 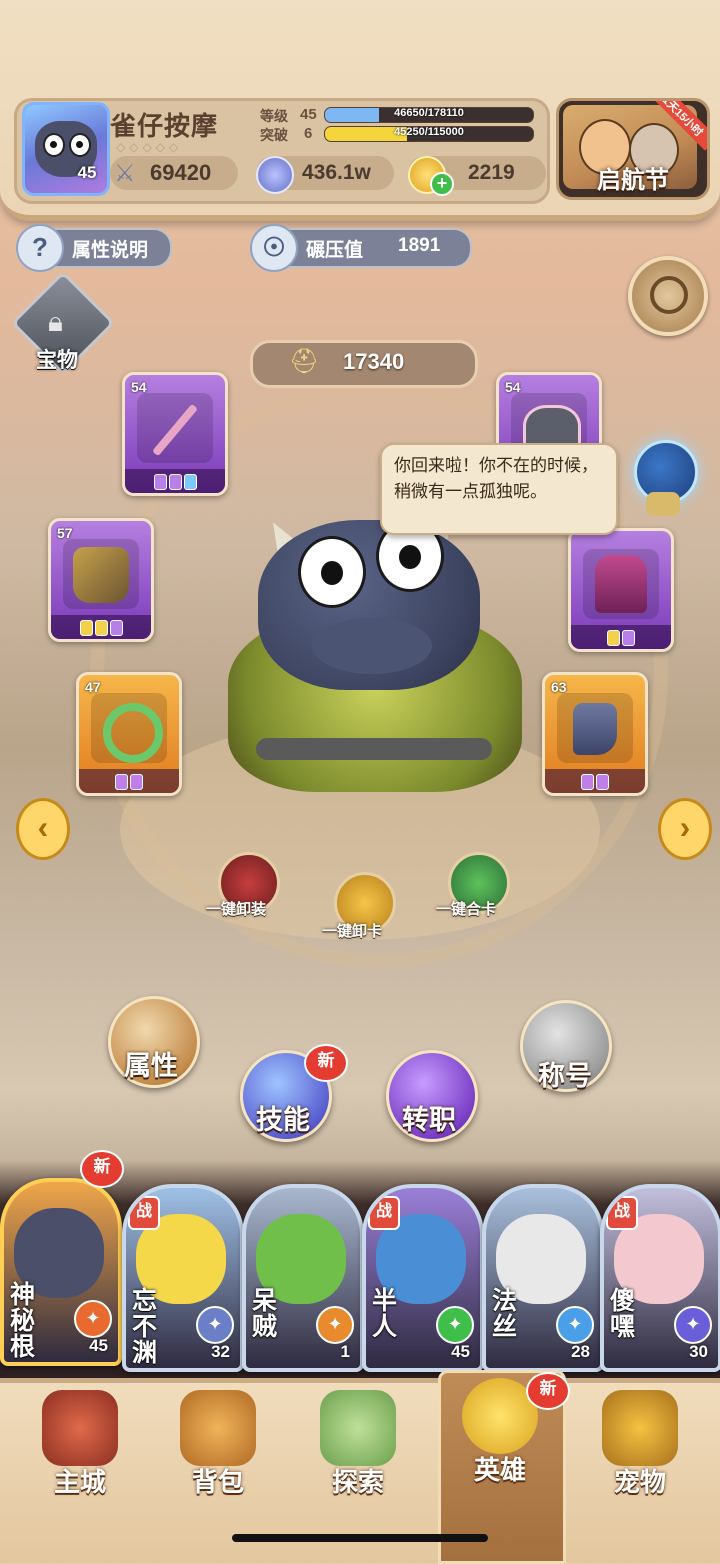 I want to click on cape-icon, so click(x=621, y=584).